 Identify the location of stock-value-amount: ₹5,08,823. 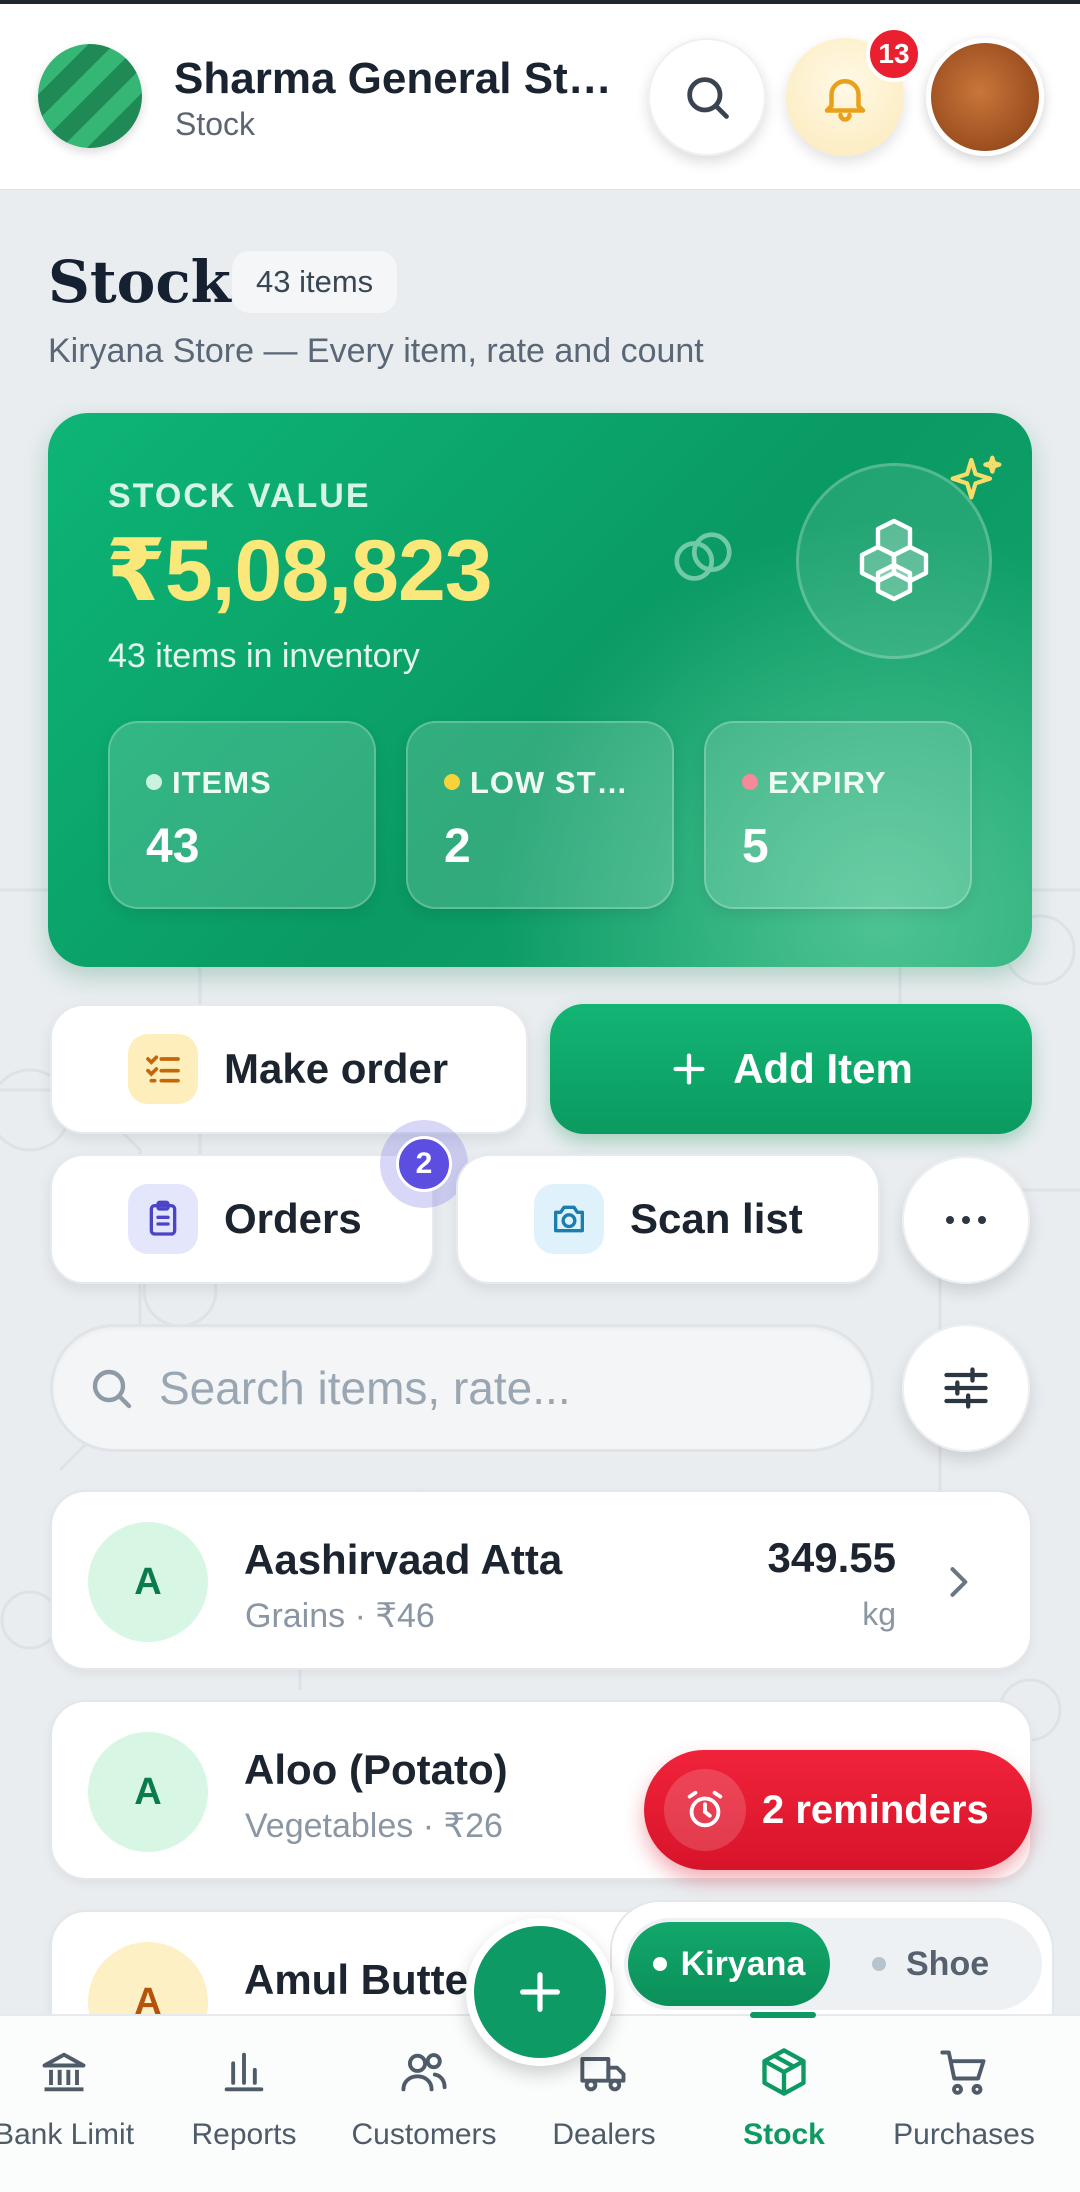
(299, 571).